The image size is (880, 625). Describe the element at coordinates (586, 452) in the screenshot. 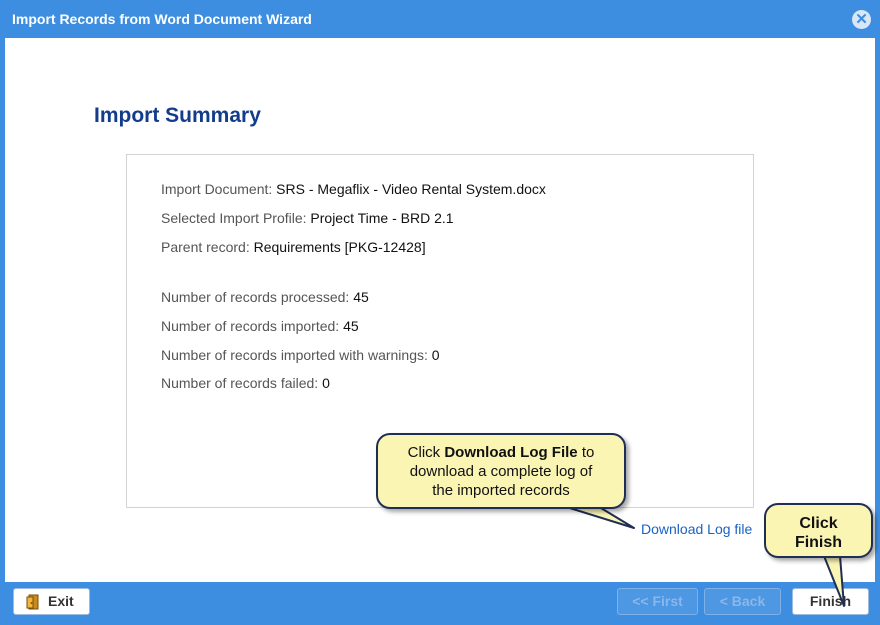

I see `callout-download-suffix: to` at that location.